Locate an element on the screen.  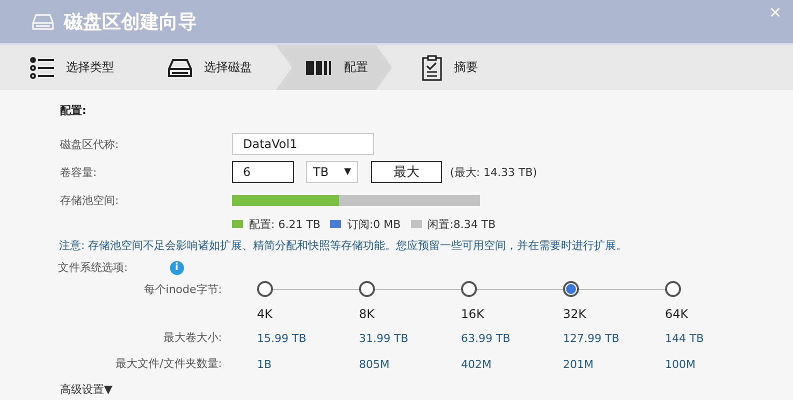
table-cell-text: 127.99 TB is located at coordinates (591, 338).